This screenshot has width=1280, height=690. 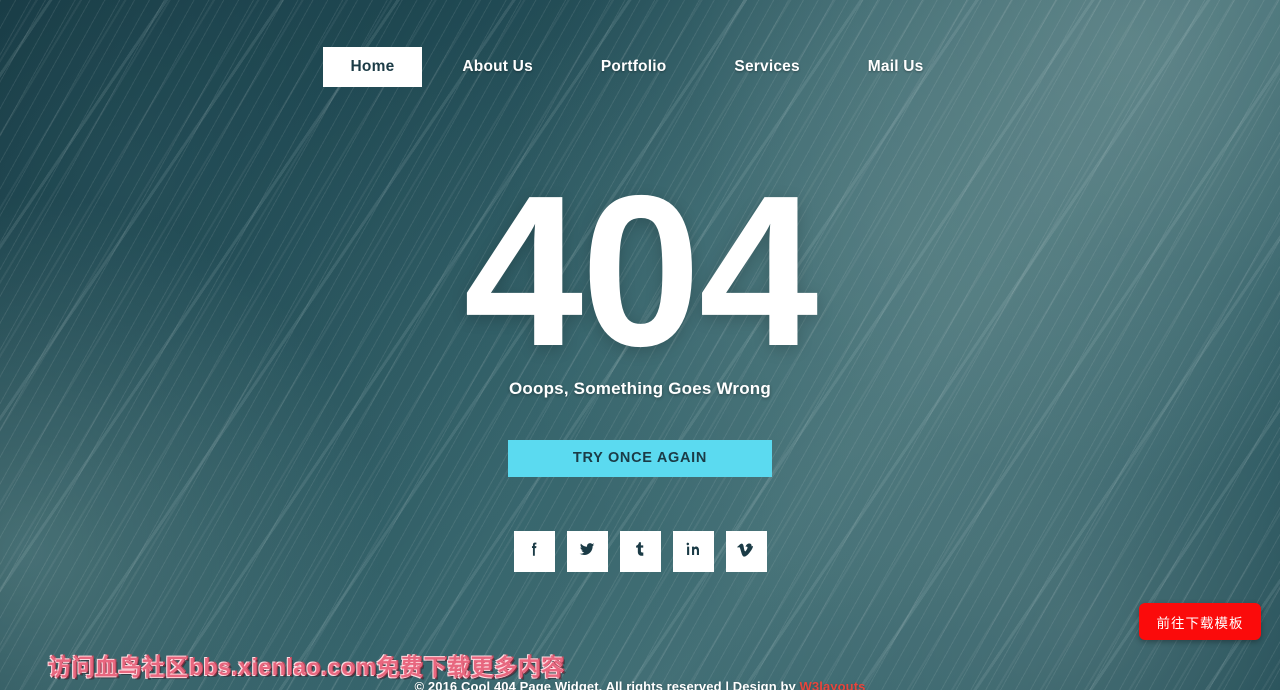 I want to click on tumblr-icon, so click(x=640, y=551).